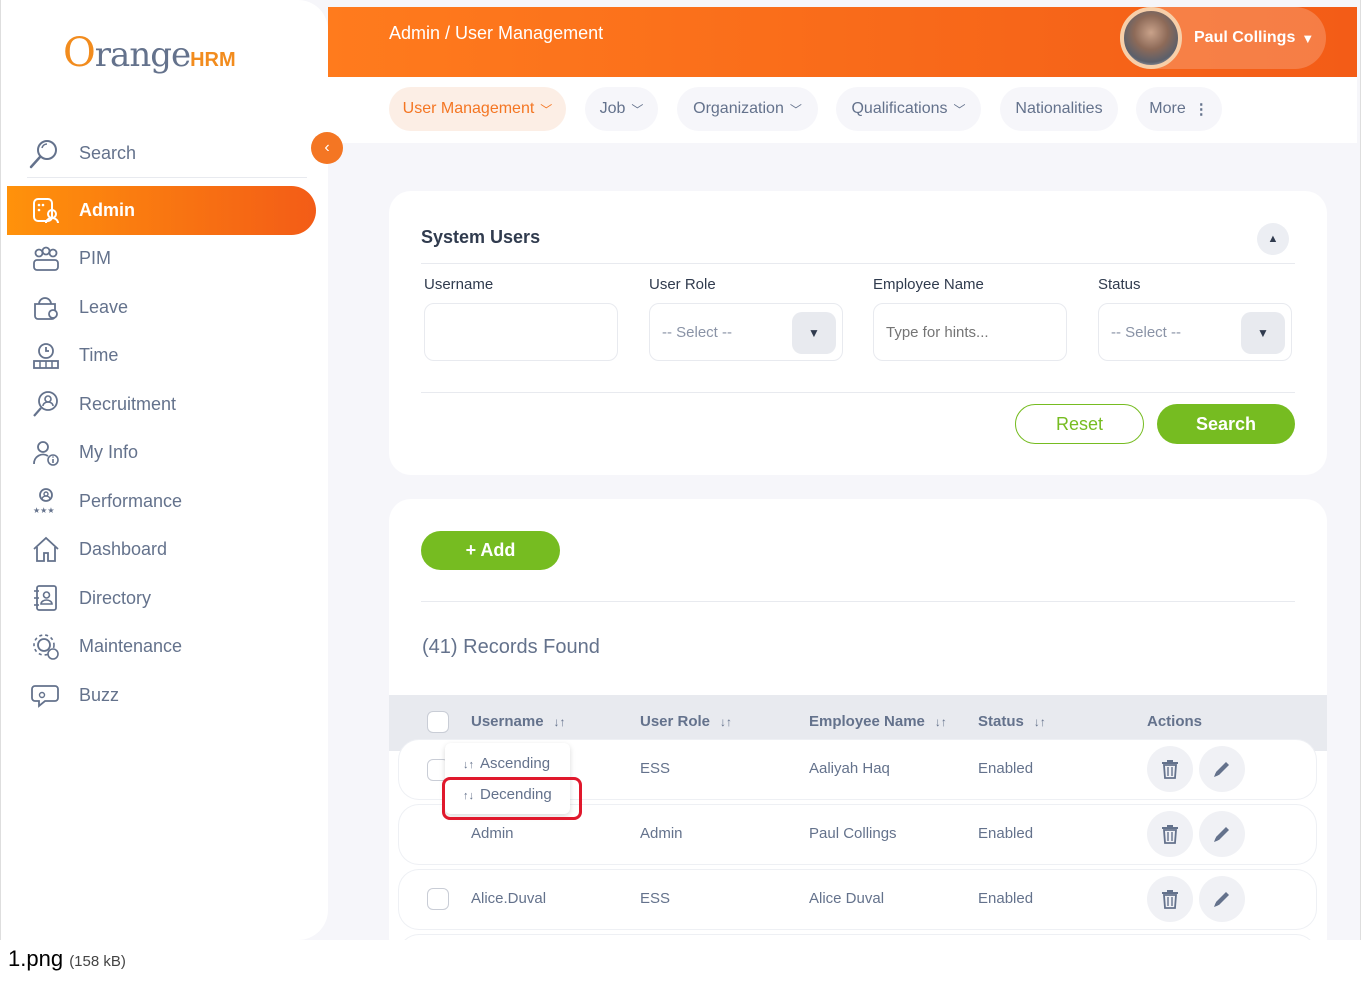 The image size is (1361, 982). What do you see at coordinates (738, 108) in the screenshot?
I see `tab-label: Organization` at bounding box center [738, 108].